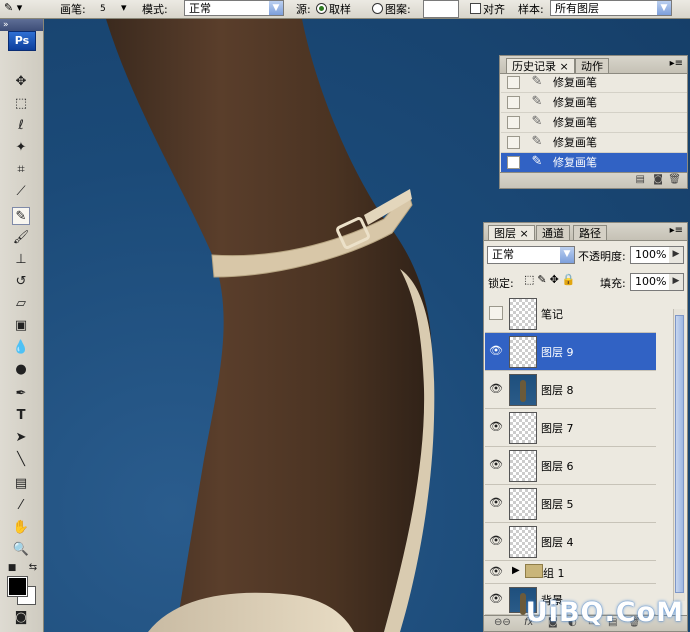 This screenshot has height=632, width=690. Describe the element at coordinates (21, 216) in the screenshot. I see `healing-brush-tool-icon: ✎` at that location.